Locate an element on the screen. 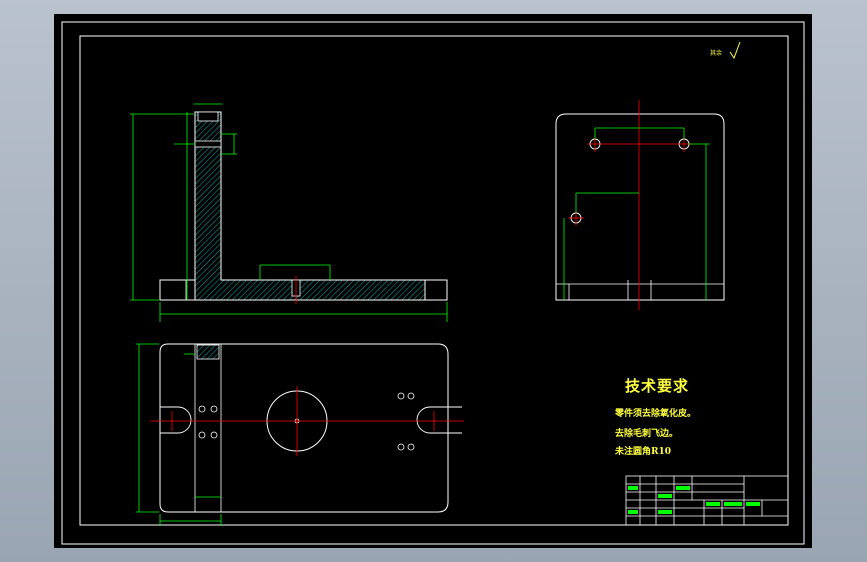 Image resolution: width=867 pixels, height=562 pixels. top-view-dimensions is located at coordinates (179, 434).